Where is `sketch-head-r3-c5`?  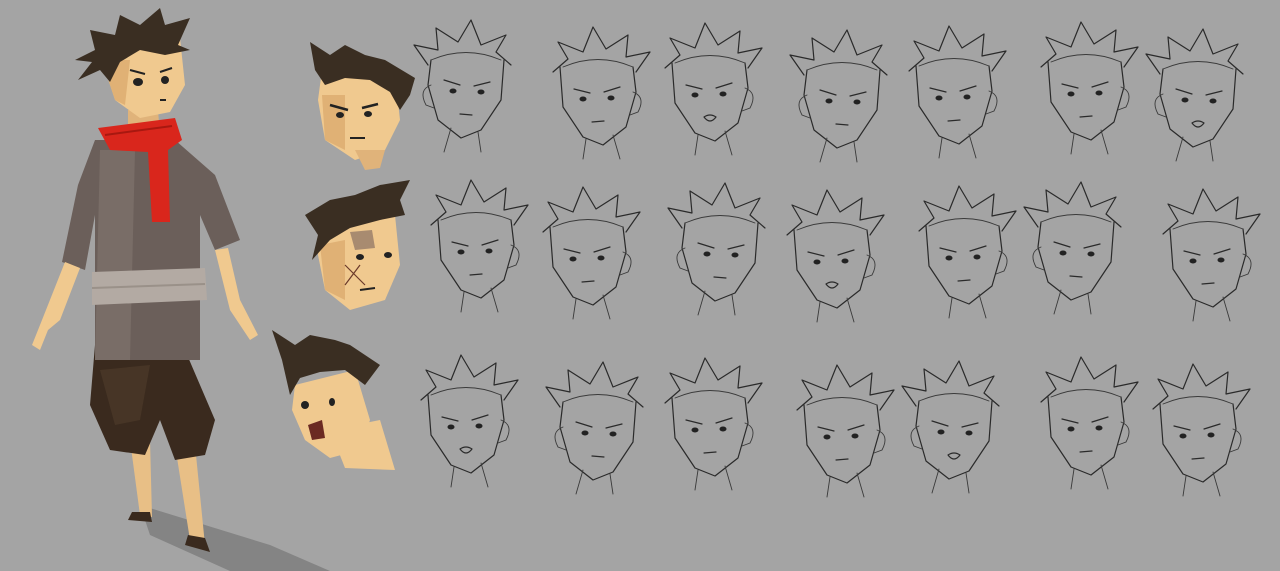 sketch-head-r3-c5 is located at coordinates (950, 427).